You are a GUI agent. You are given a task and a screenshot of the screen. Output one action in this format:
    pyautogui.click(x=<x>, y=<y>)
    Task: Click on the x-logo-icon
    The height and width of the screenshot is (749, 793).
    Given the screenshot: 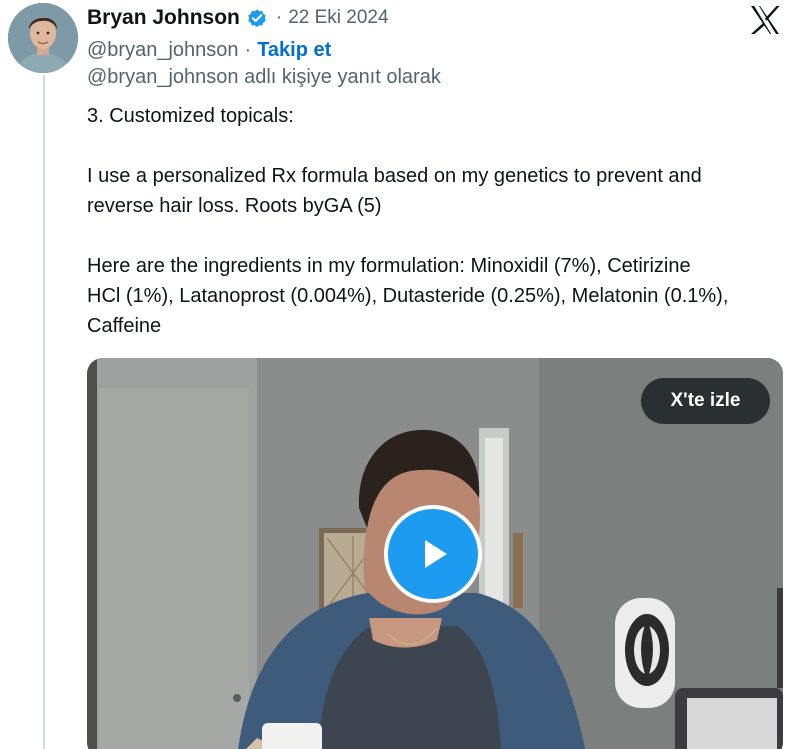 What is the action you would take?
    pyautogui.click(x=765, y=20)
    